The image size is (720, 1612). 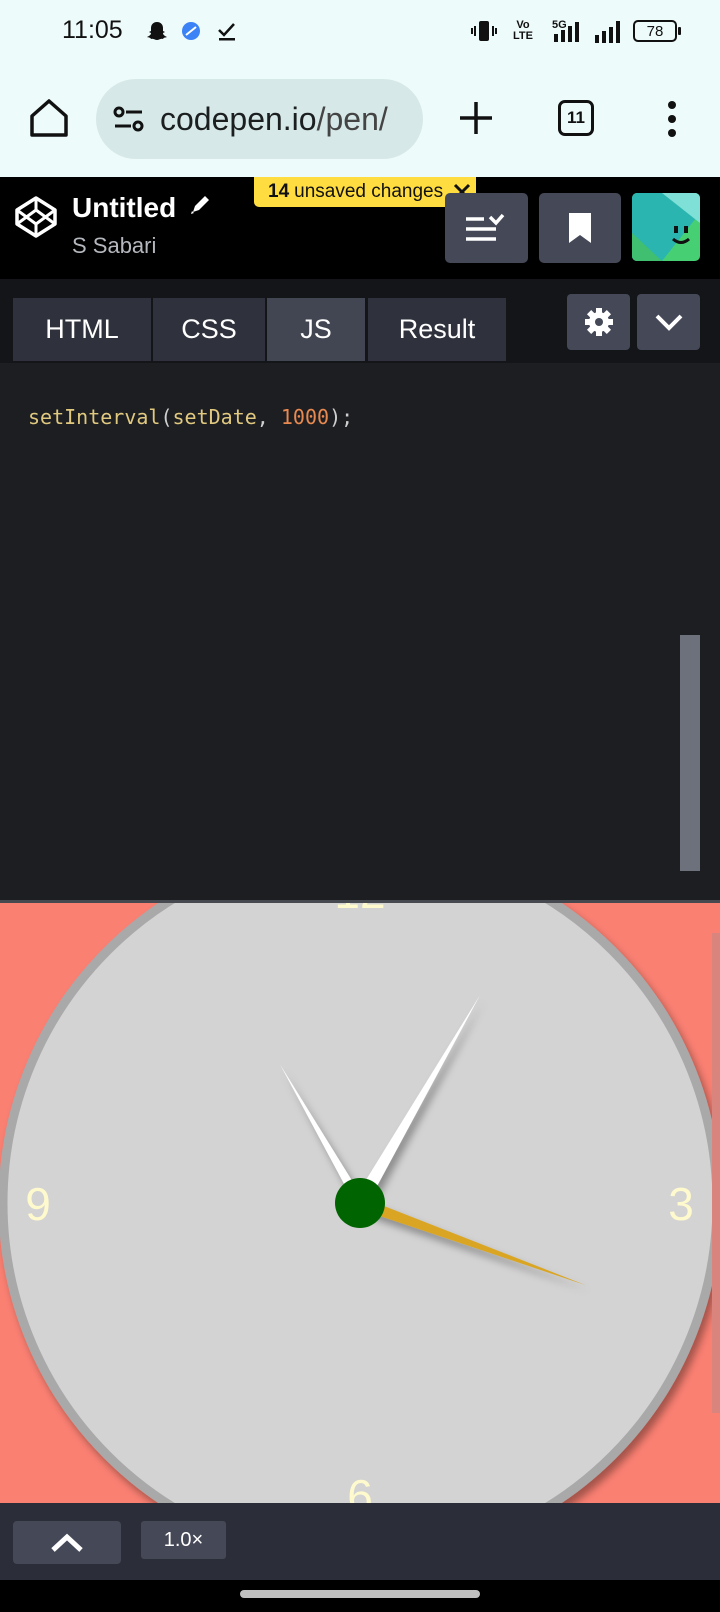 What do you see at coordinates (716, 1173) in the screenshot?
I see `preview-scrollbar` at bounding box center [716, 1173].